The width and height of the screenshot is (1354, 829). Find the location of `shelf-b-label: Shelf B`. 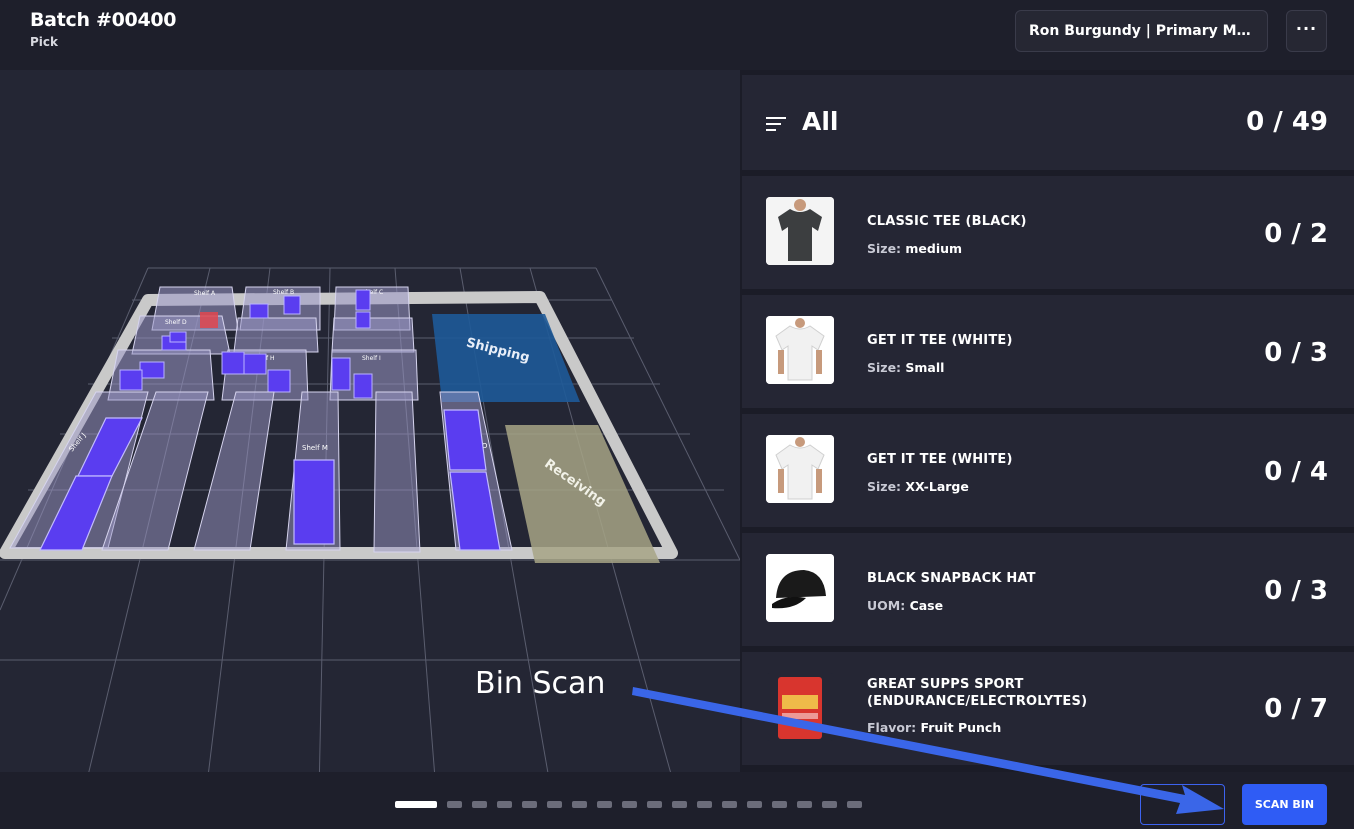

shelf-b-label: Shelf B is located at coordinates (283, 292).